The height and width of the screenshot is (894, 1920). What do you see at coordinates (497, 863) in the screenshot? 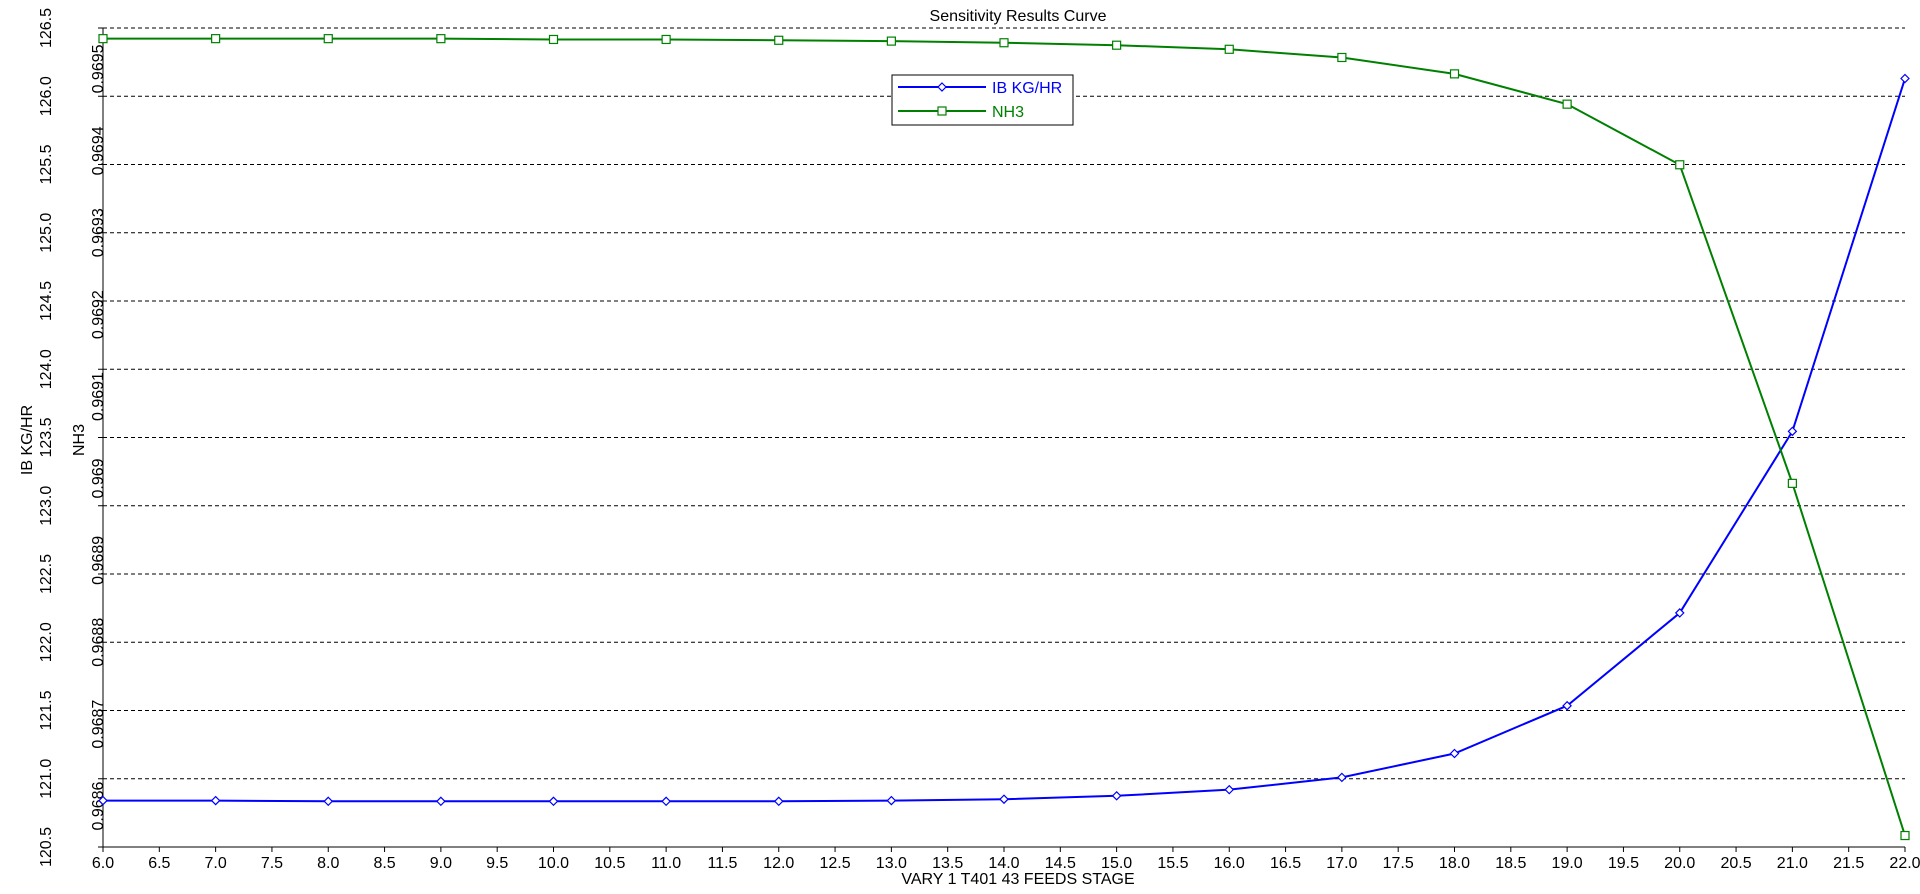
I see `x-tick-label: 9.5` at bounding box center [497, 863].